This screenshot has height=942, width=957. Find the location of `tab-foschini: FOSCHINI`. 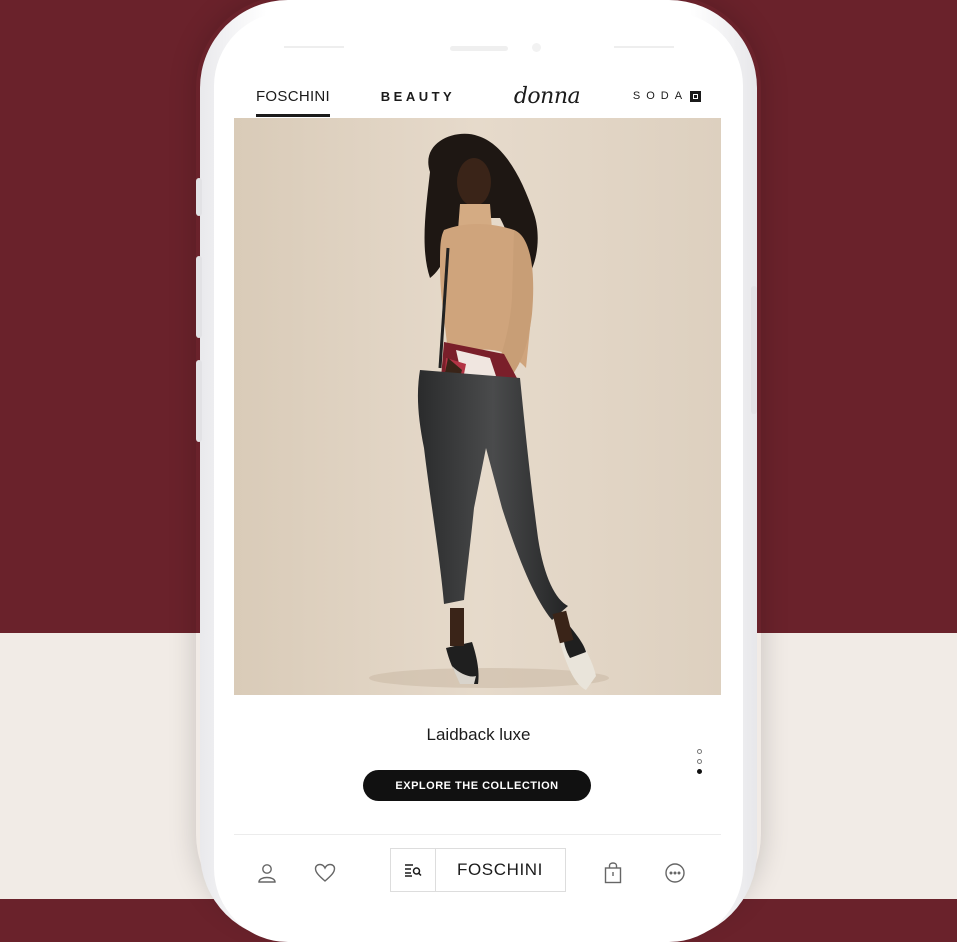

tab-foschini: FOSCHINI is located at coordinates (293, 96).